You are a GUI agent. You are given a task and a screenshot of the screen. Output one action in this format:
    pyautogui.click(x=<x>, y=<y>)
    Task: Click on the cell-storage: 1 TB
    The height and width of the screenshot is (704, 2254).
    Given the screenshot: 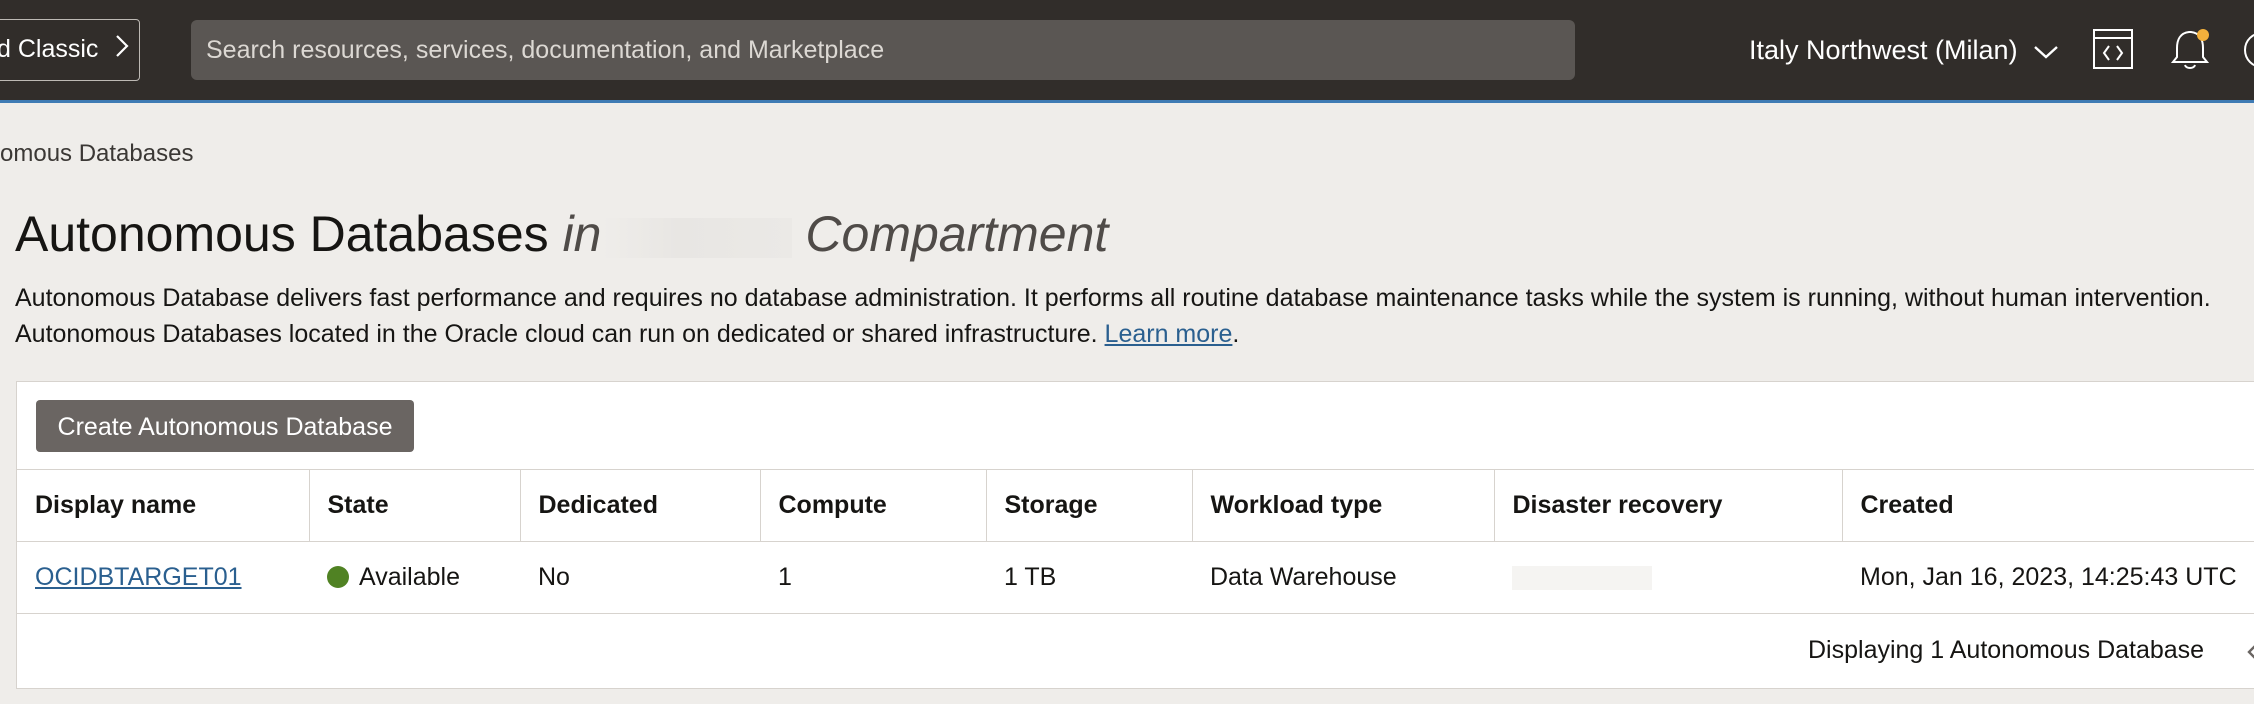 What is the action you would take?
    pyautogui.click(x=1030, y=577)
    